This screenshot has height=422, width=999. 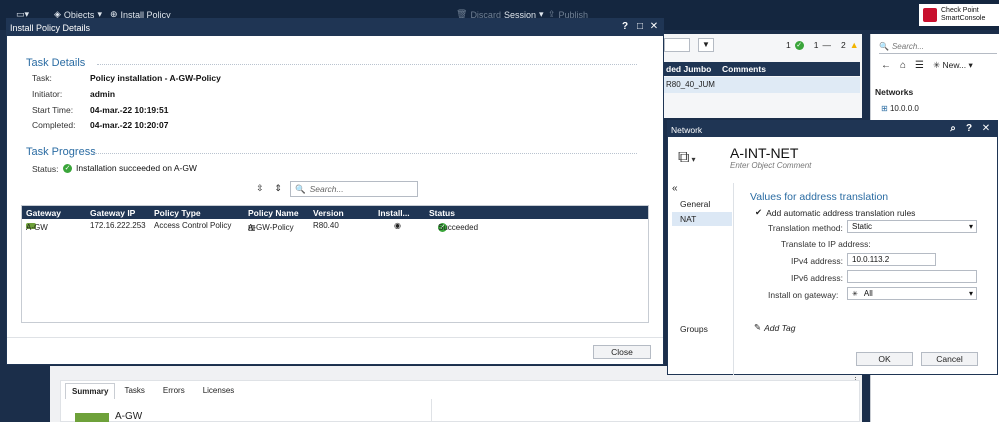 What do you see at coordinates (103, 94) in the screenshot?
I see `initiator-value: admin` at bounding box center [103, 94].